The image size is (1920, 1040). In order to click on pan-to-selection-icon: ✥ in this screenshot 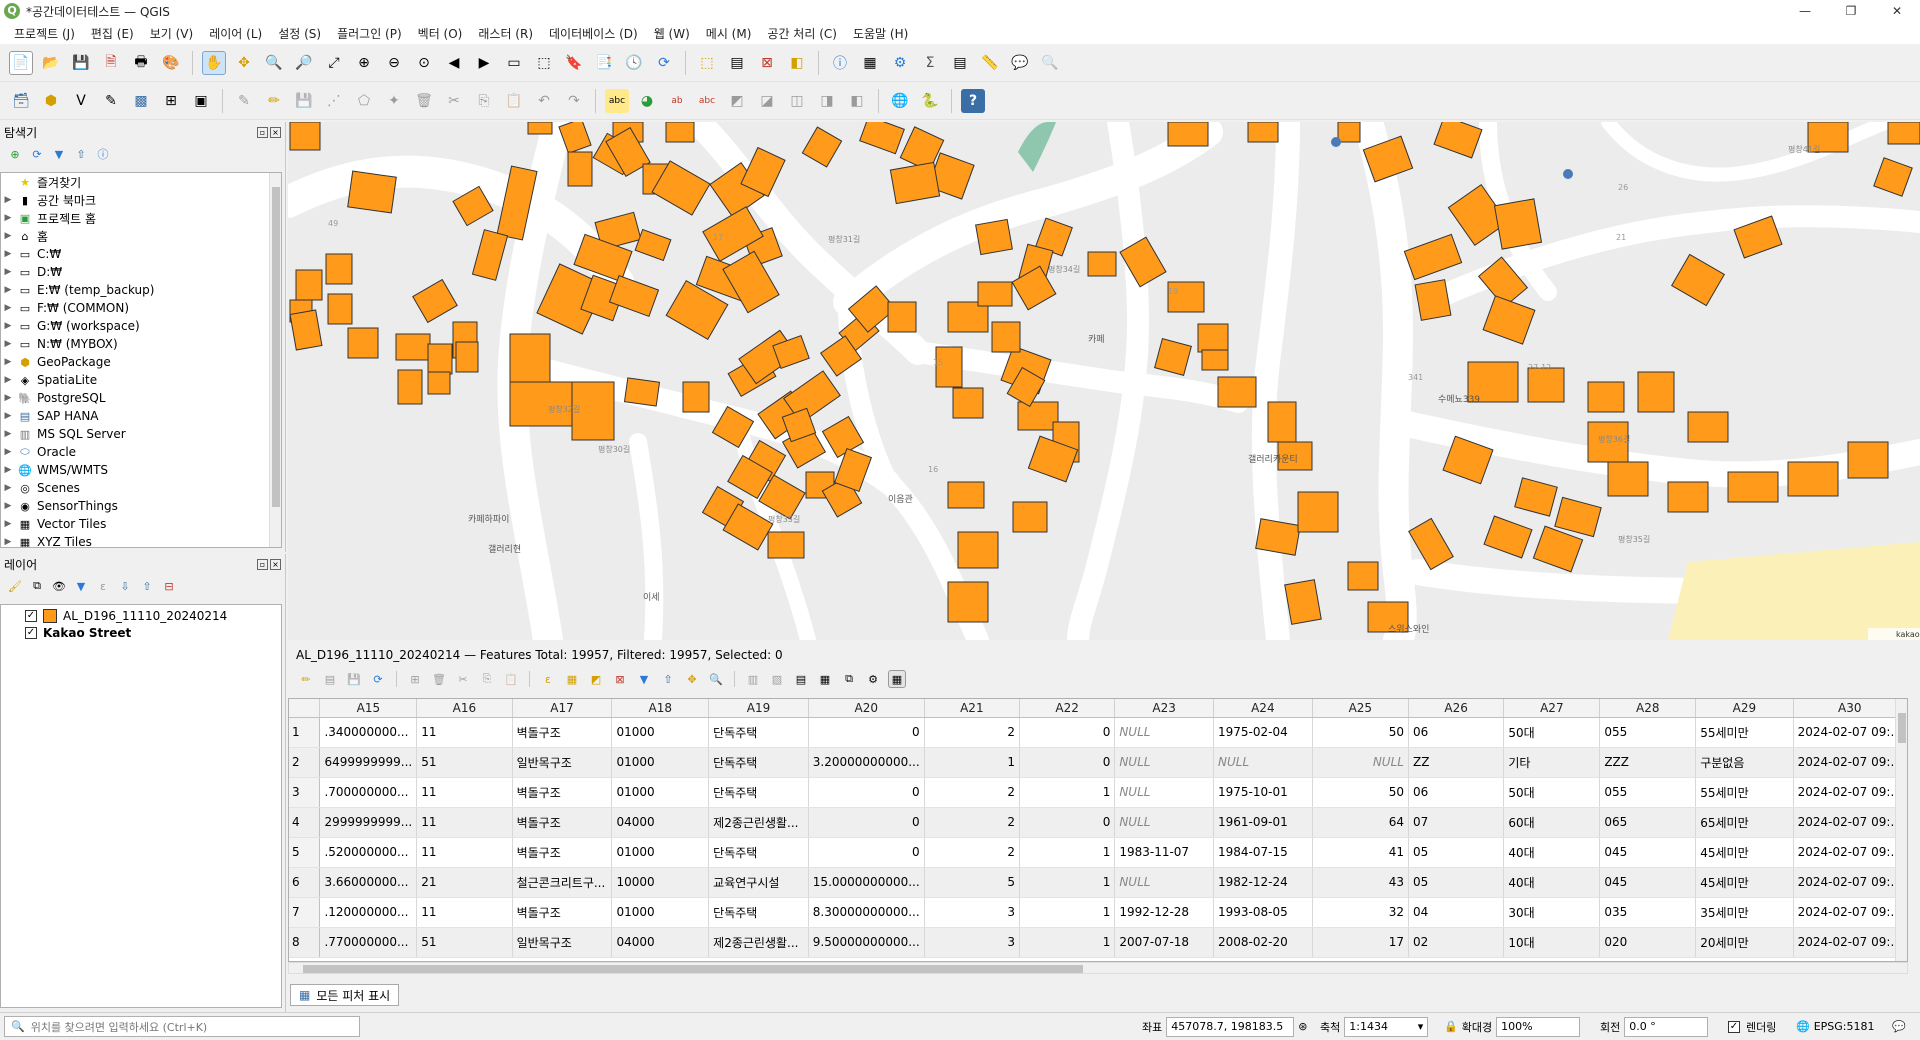, I will do `click(244, 63)`.